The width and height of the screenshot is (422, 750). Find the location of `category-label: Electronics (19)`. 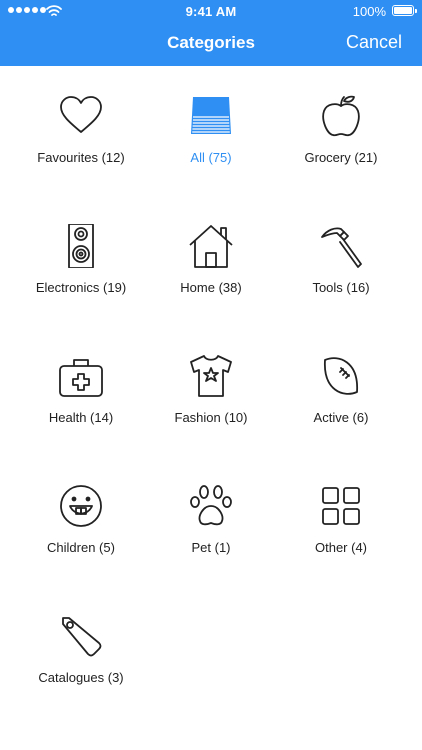

category-label: Electronics (19) is located at coordinates (81, 287).